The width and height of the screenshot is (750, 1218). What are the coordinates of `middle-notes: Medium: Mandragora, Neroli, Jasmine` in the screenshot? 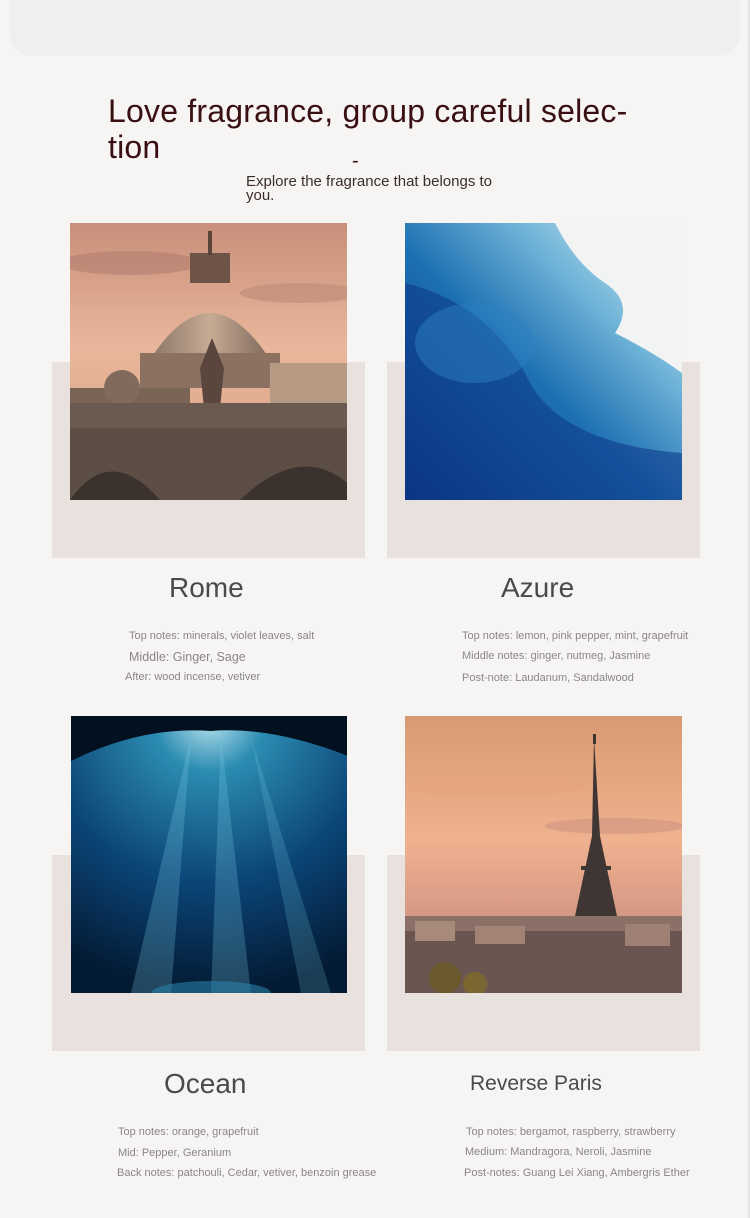 It's located at (558, 1152).